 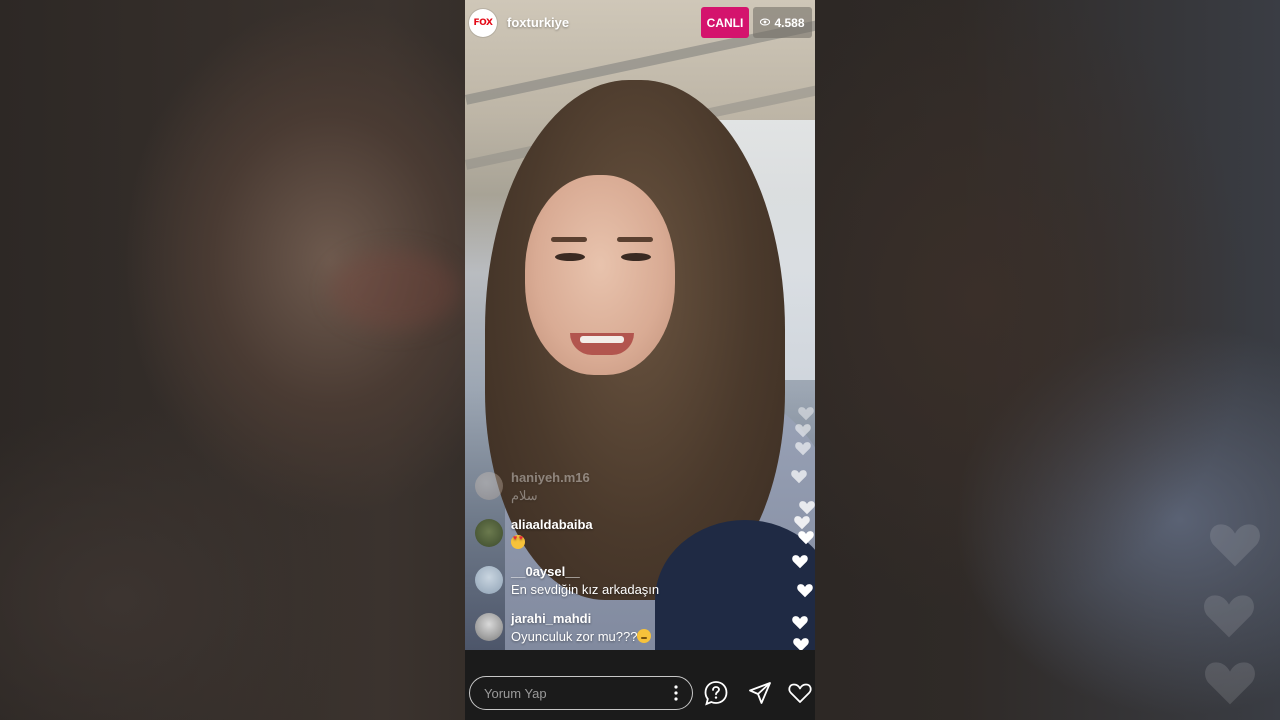 I want to click on comment-text: Oyunculuk zor mu???, so click(x=581, y=636).